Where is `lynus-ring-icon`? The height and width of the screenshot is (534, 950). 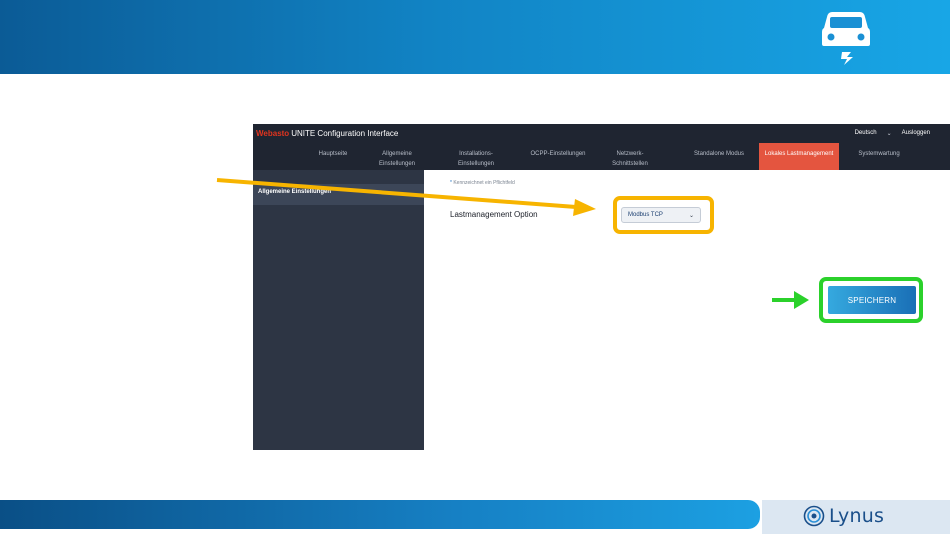
lynus-ring-icon is located at coordinates (814, 516).